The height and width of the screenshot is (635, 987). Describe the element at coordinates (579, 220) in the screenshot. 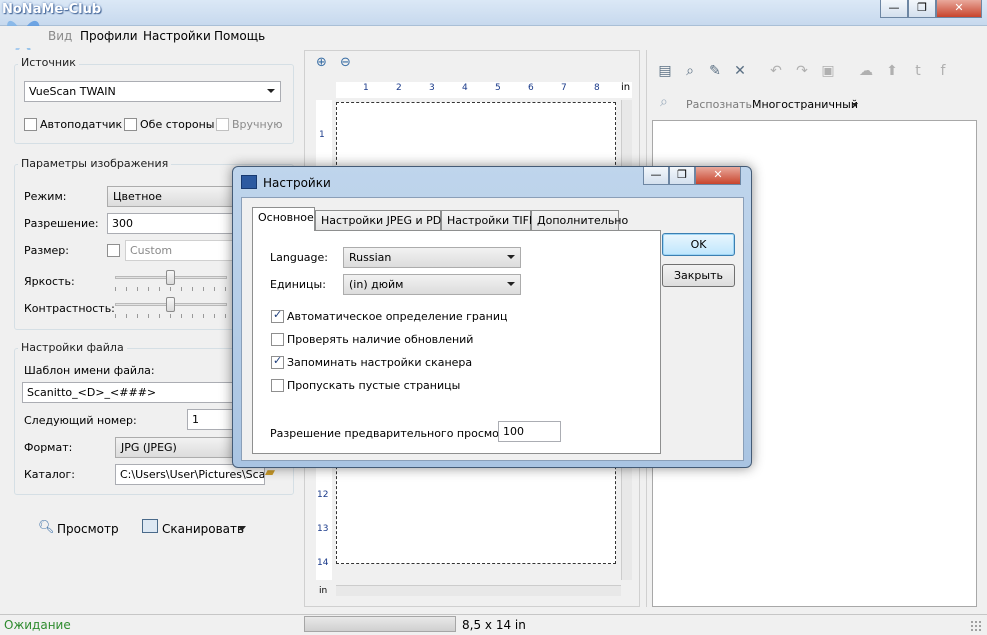

I see `tab-advanced: Дополнительно` at that location.